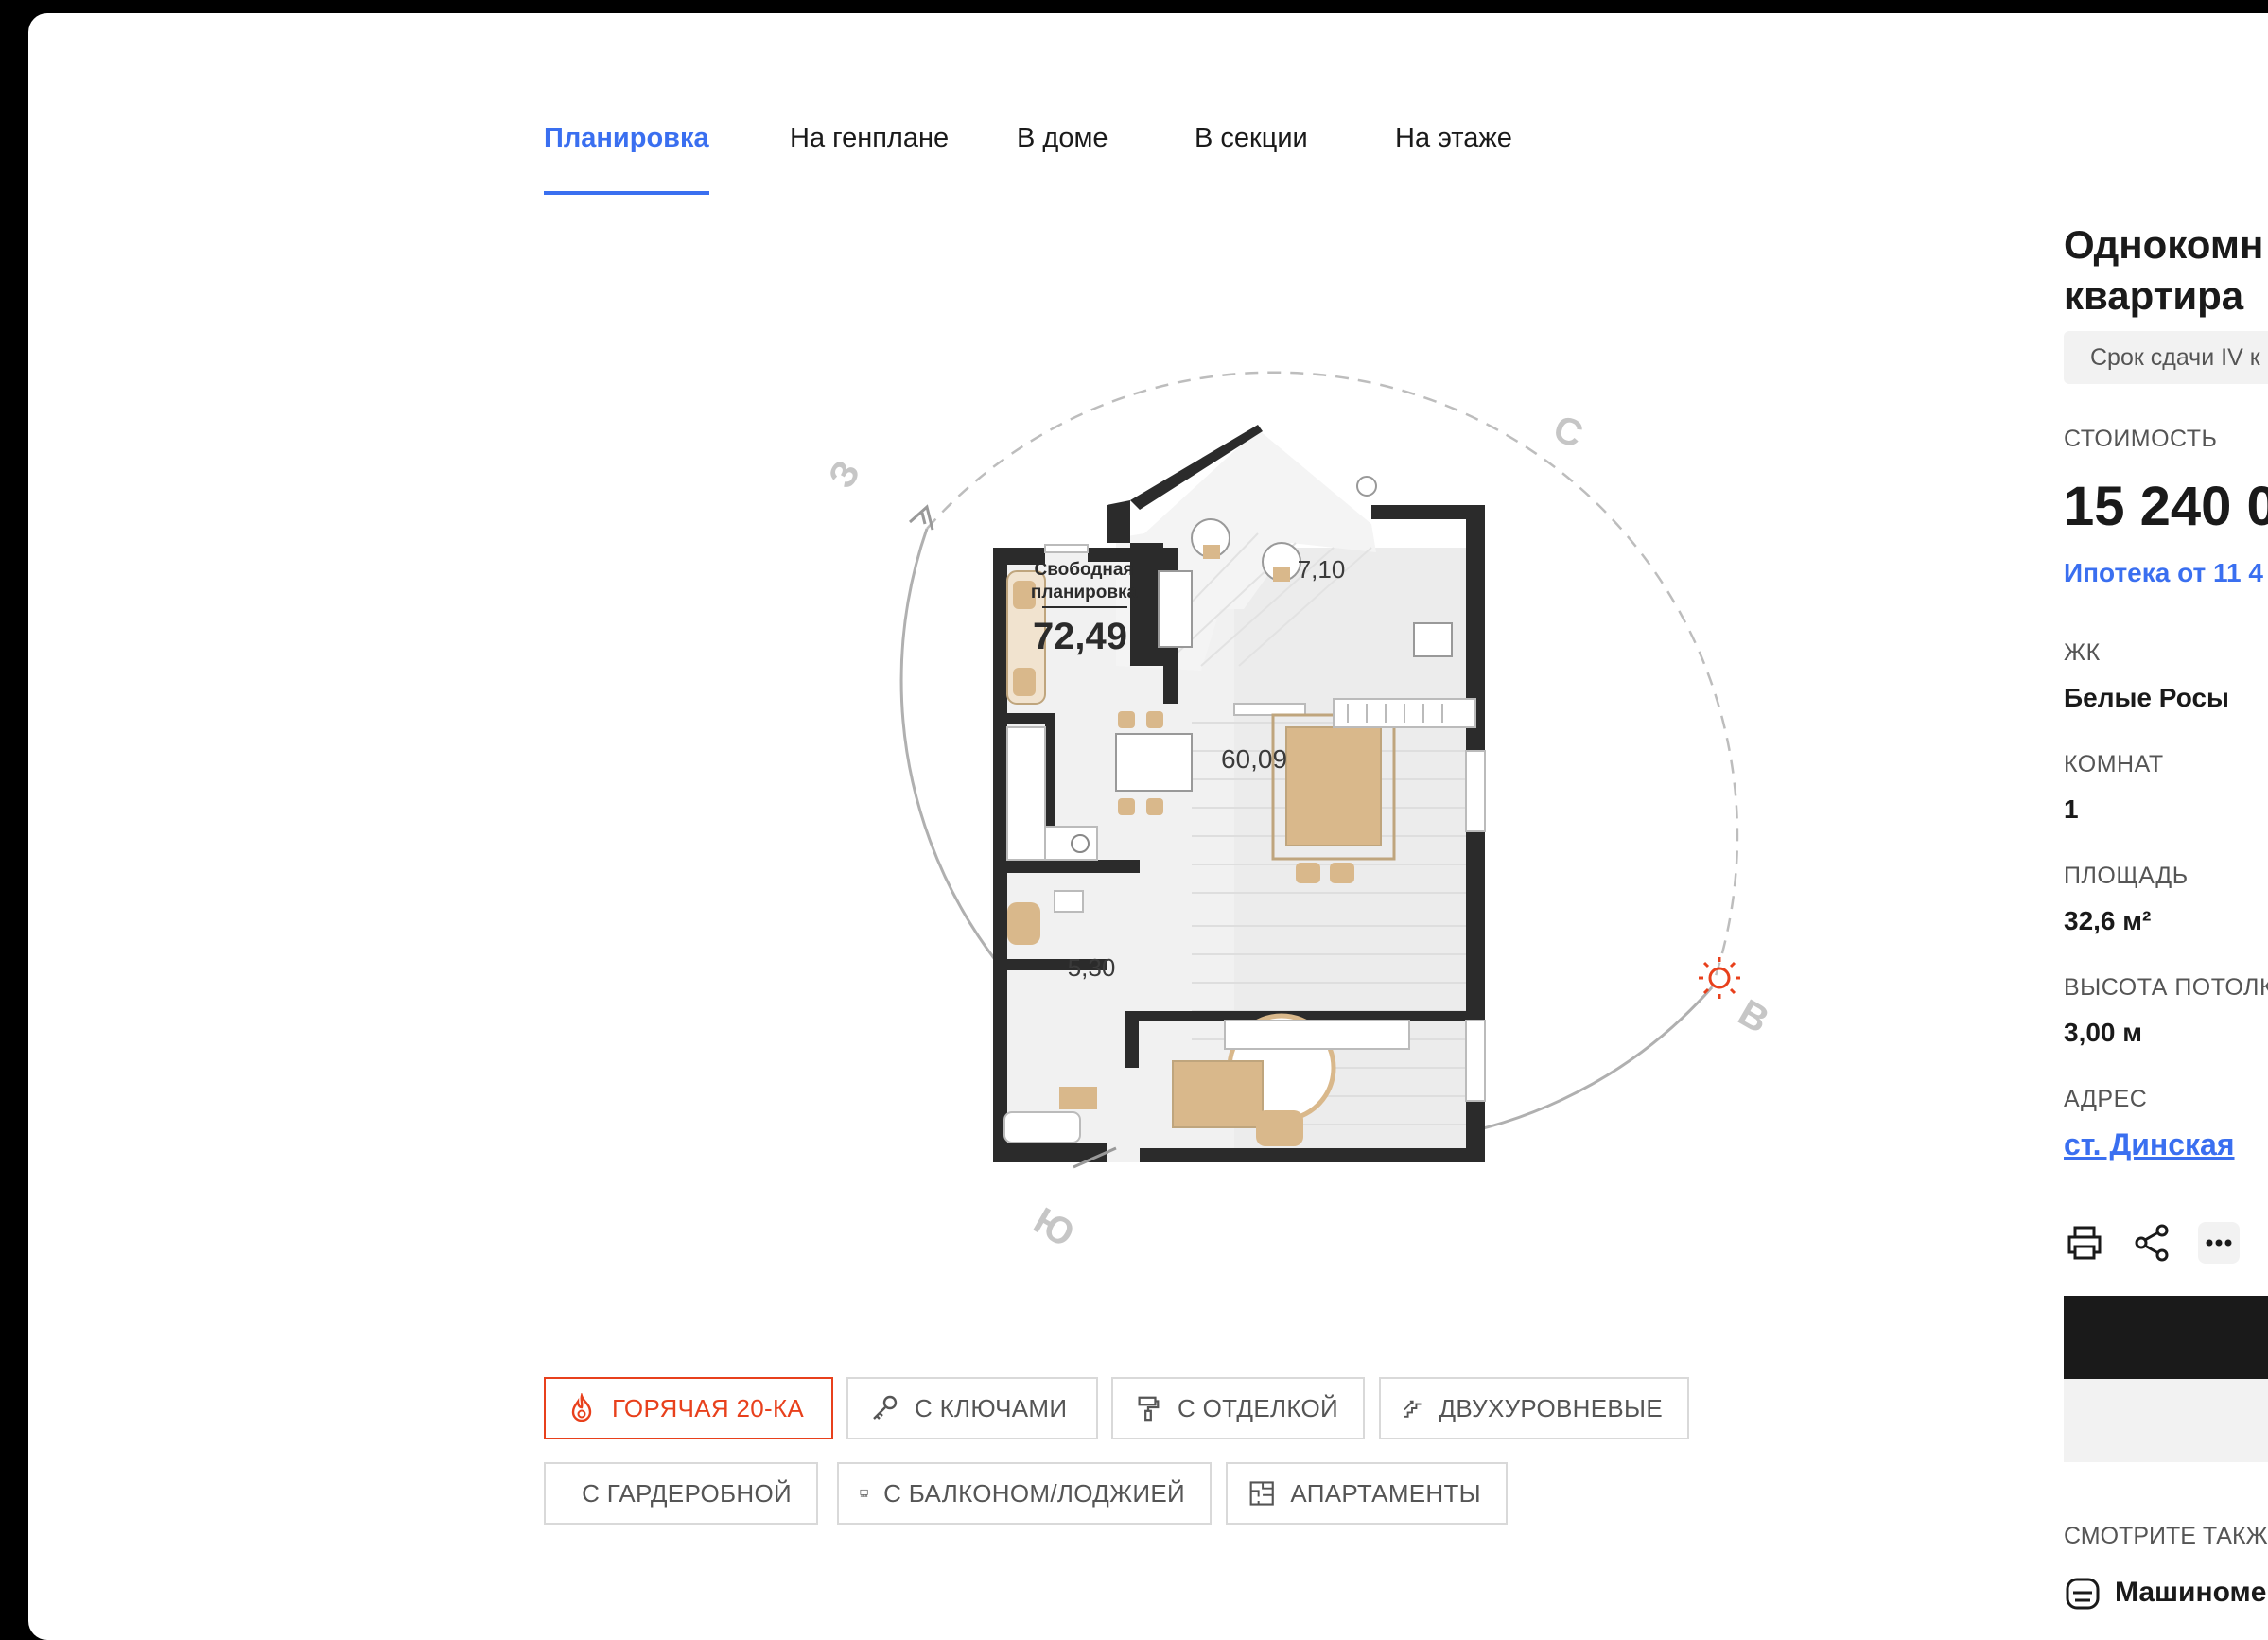 The height and width of the screenshot is (1640, 2268). Describe the element at coordinates (884, 1408) in the screenshot. I see `key-icon` at that location.